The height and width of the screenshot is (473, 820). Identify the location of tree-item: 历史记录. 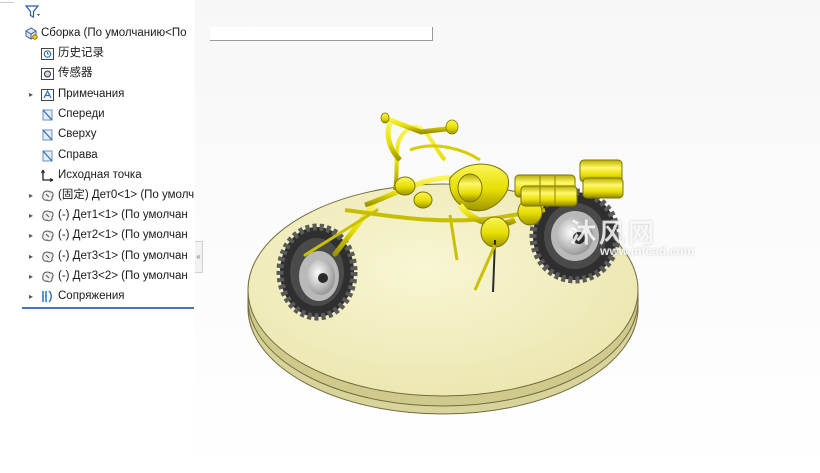
(97, 53).